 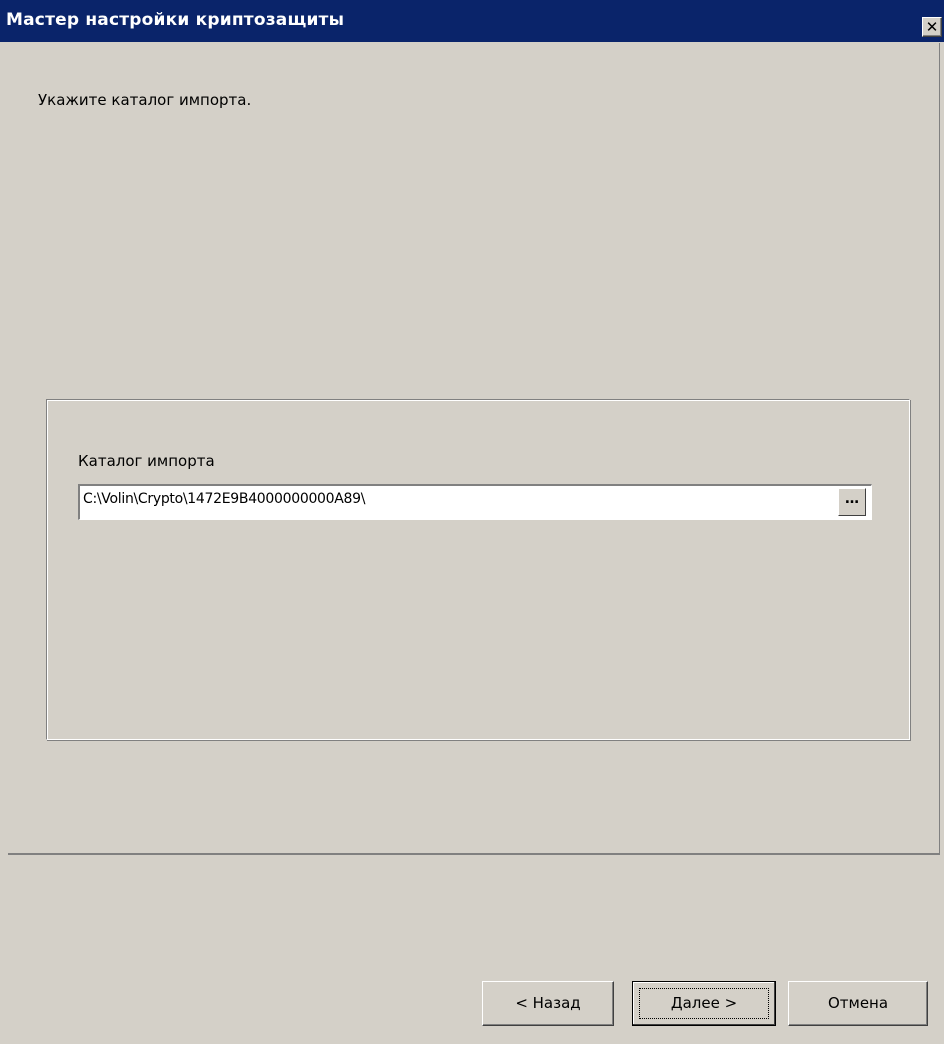 What do you see at coordinates (175, 20) in the screenshot?
I see `window-title: Мастер настройки криптозащиты` at bounding box center [175, 20].